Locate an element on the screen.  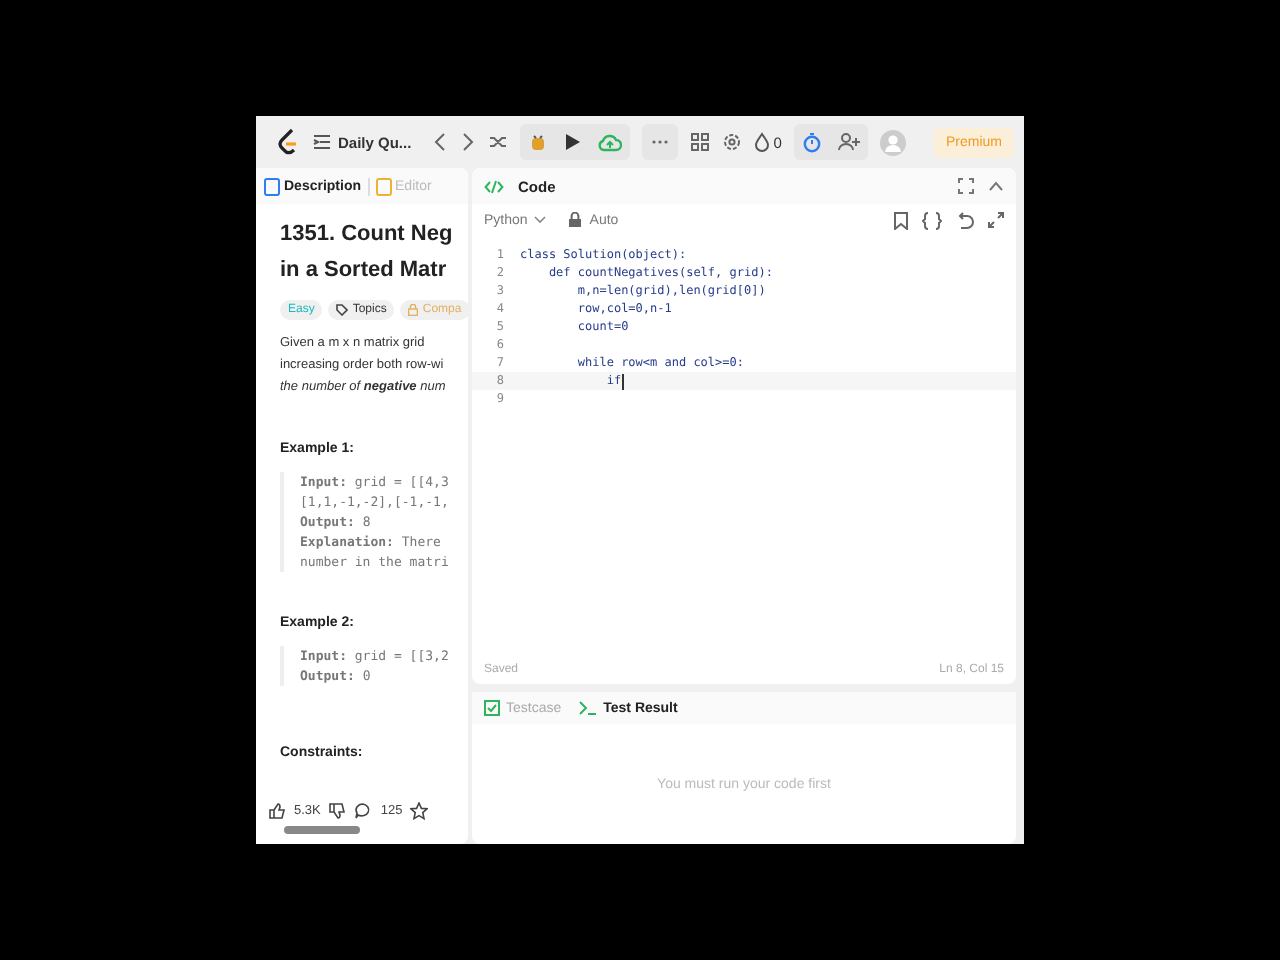
bookmark-icon is located at coordinates (901, 220).